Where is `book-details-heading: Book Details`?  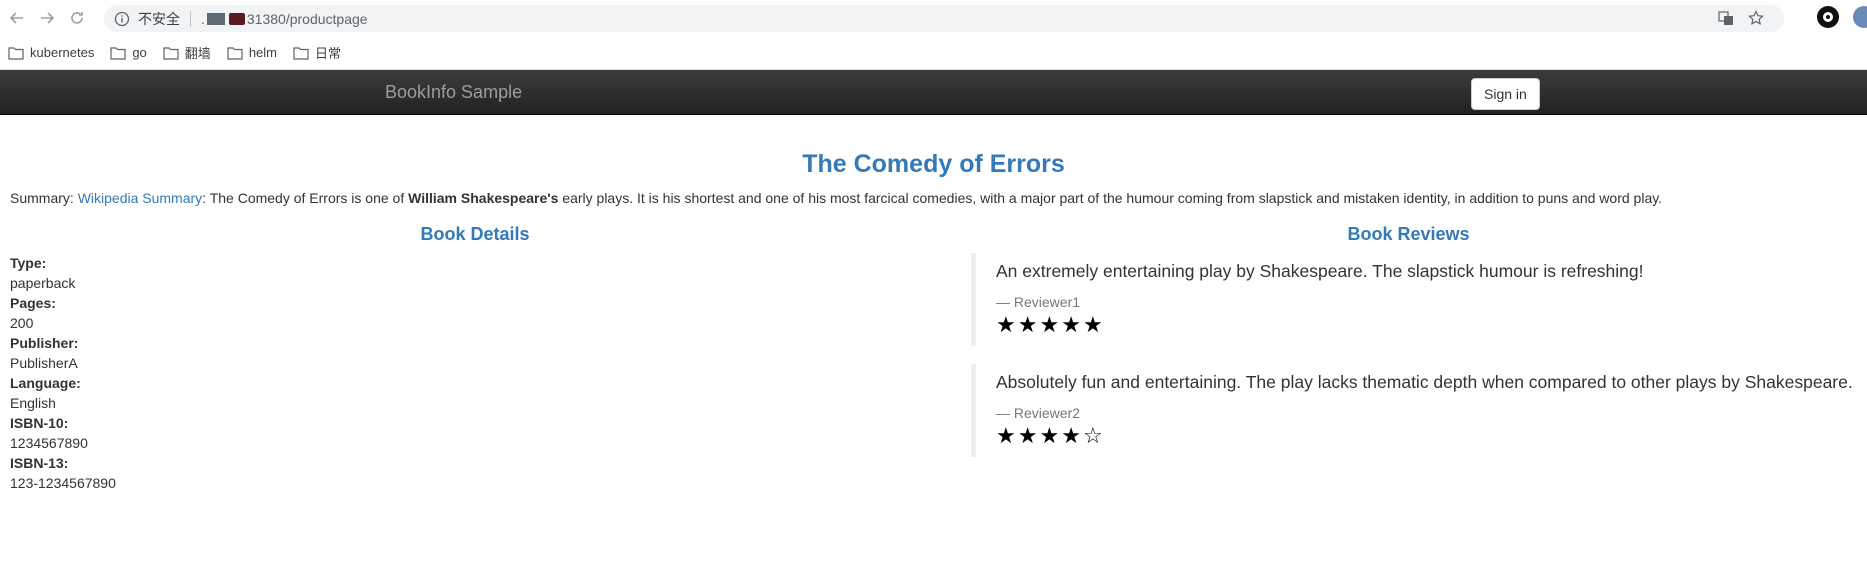
book-details-heading: Book Details is located at coordinates (475, 234).